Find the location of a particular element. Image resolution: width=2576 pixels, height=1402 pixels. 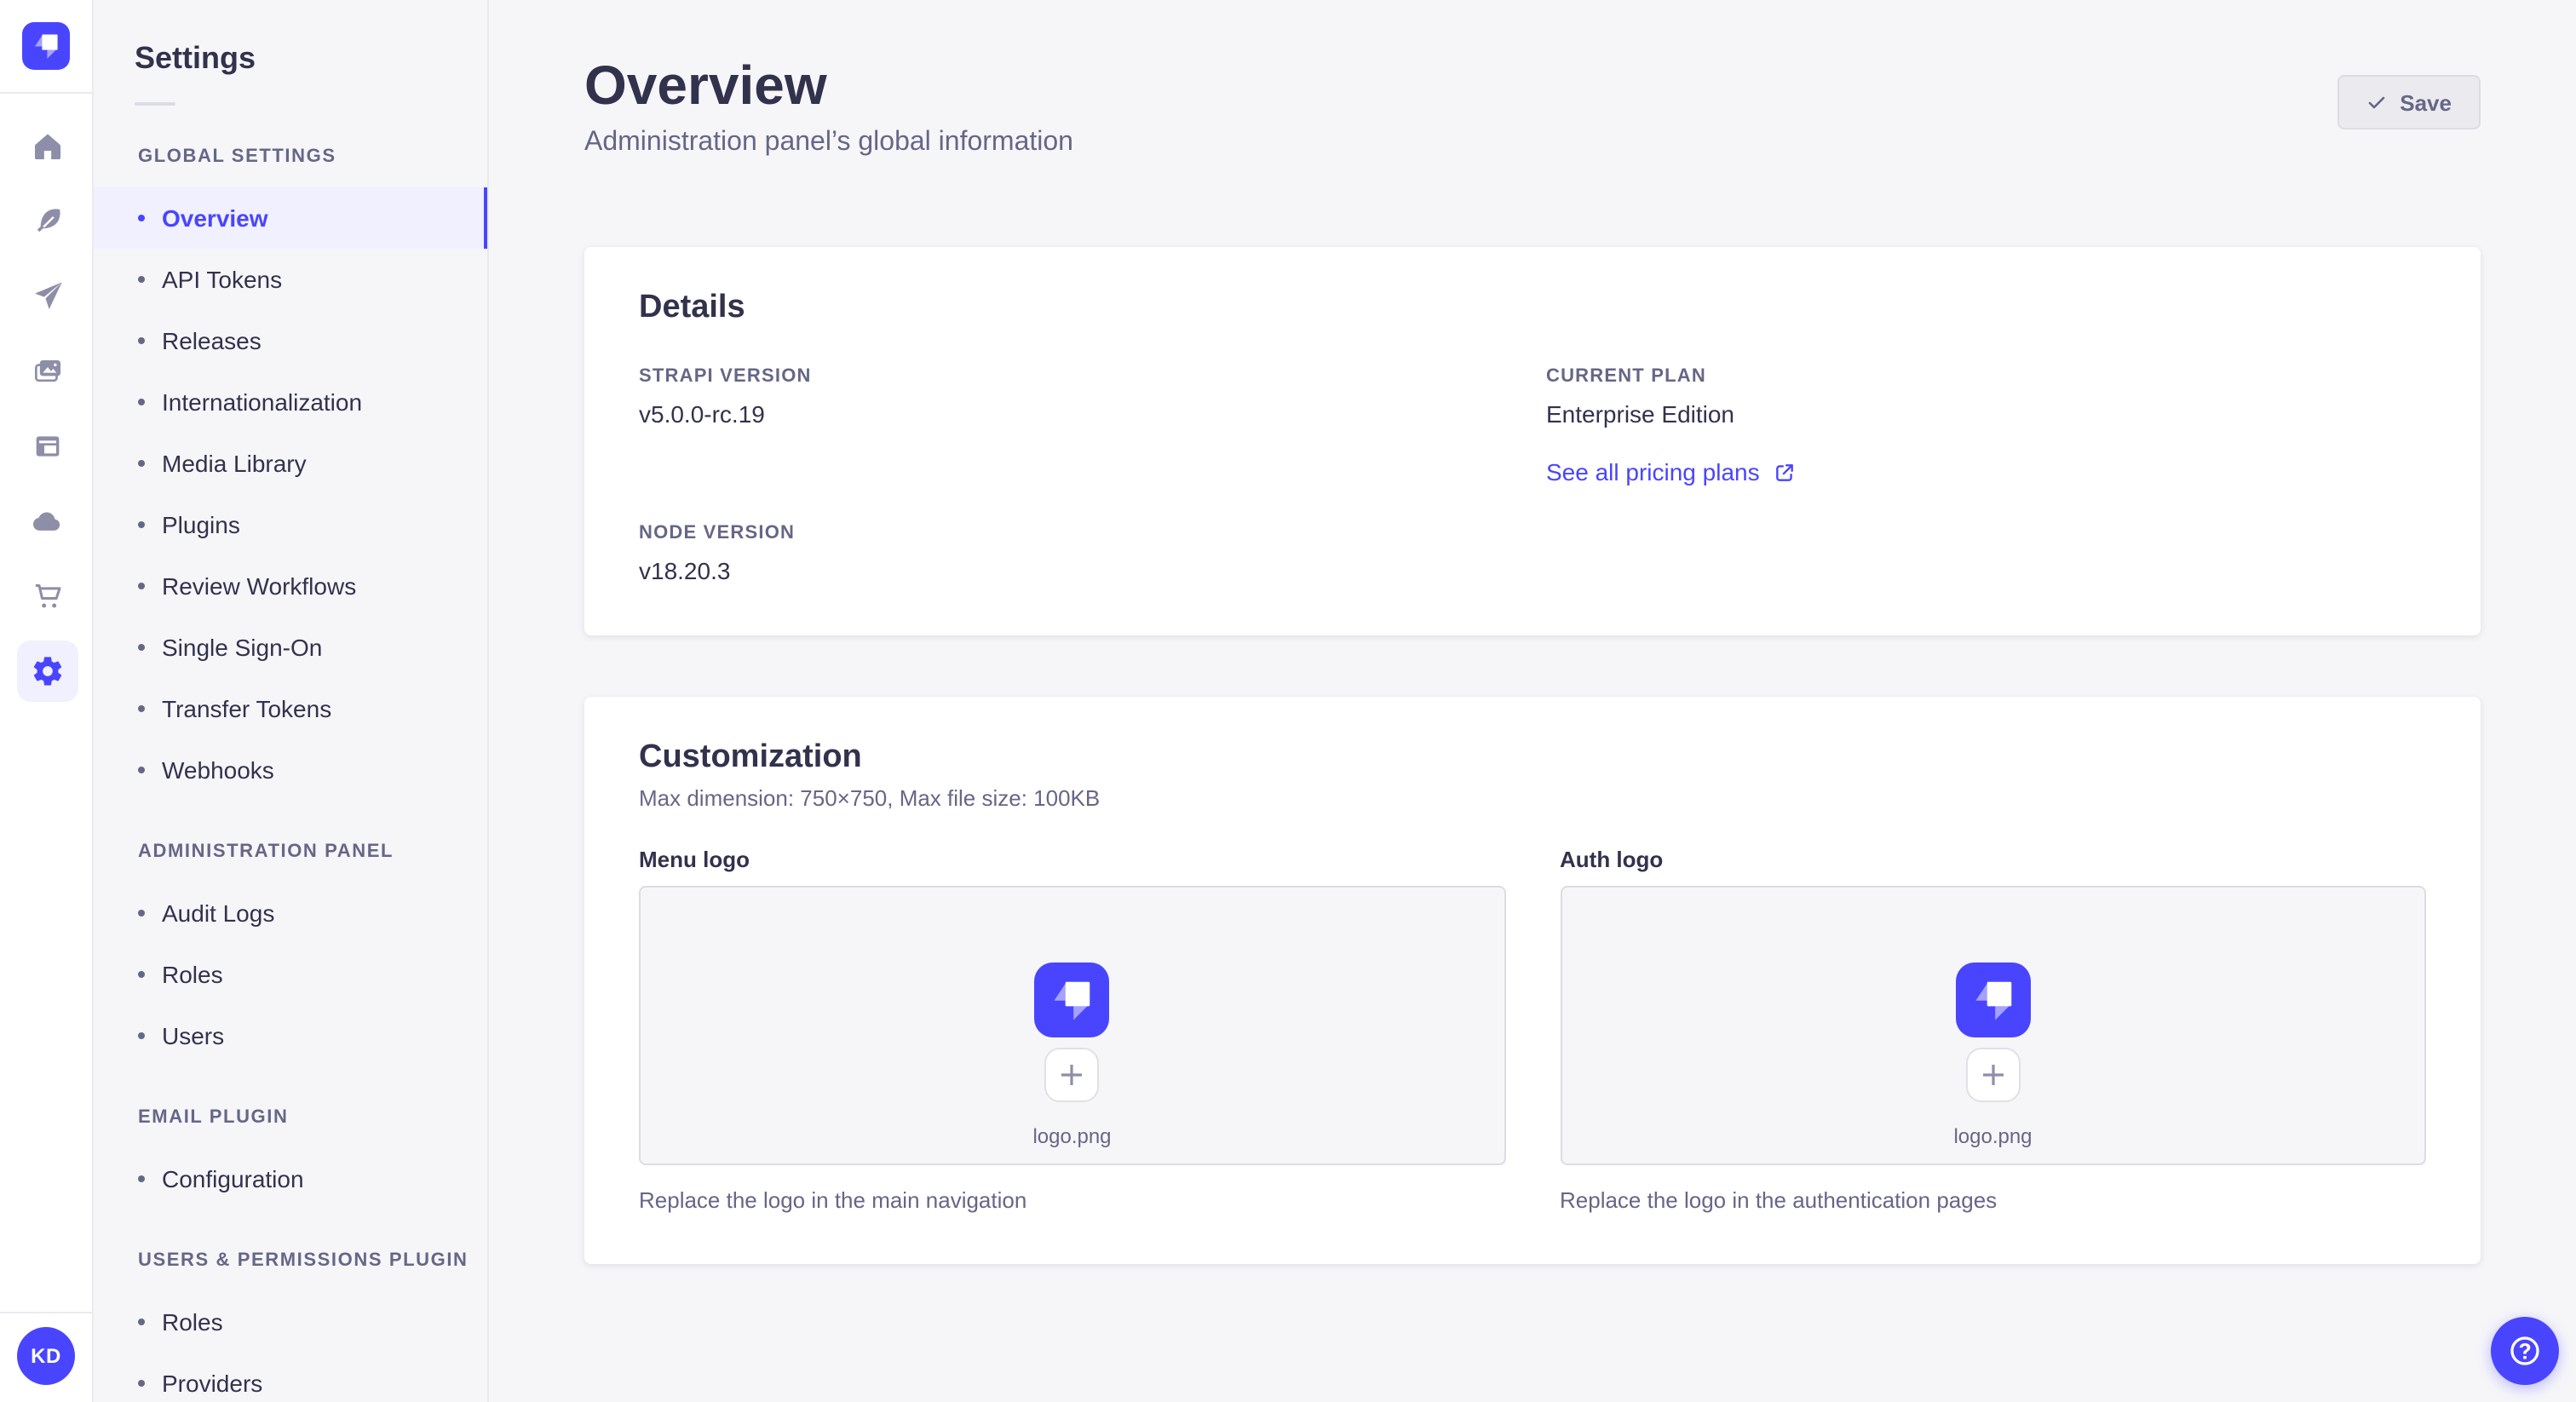

details-card-title: Details is located at coordinates (692, 307).